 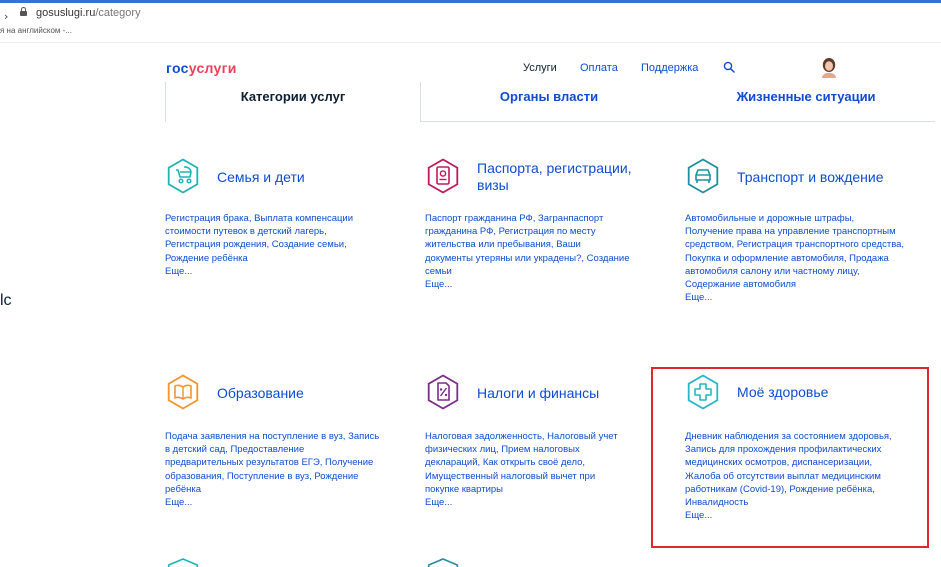 I want to click on nav-payment: Оплата, so click(x=599, y=68).